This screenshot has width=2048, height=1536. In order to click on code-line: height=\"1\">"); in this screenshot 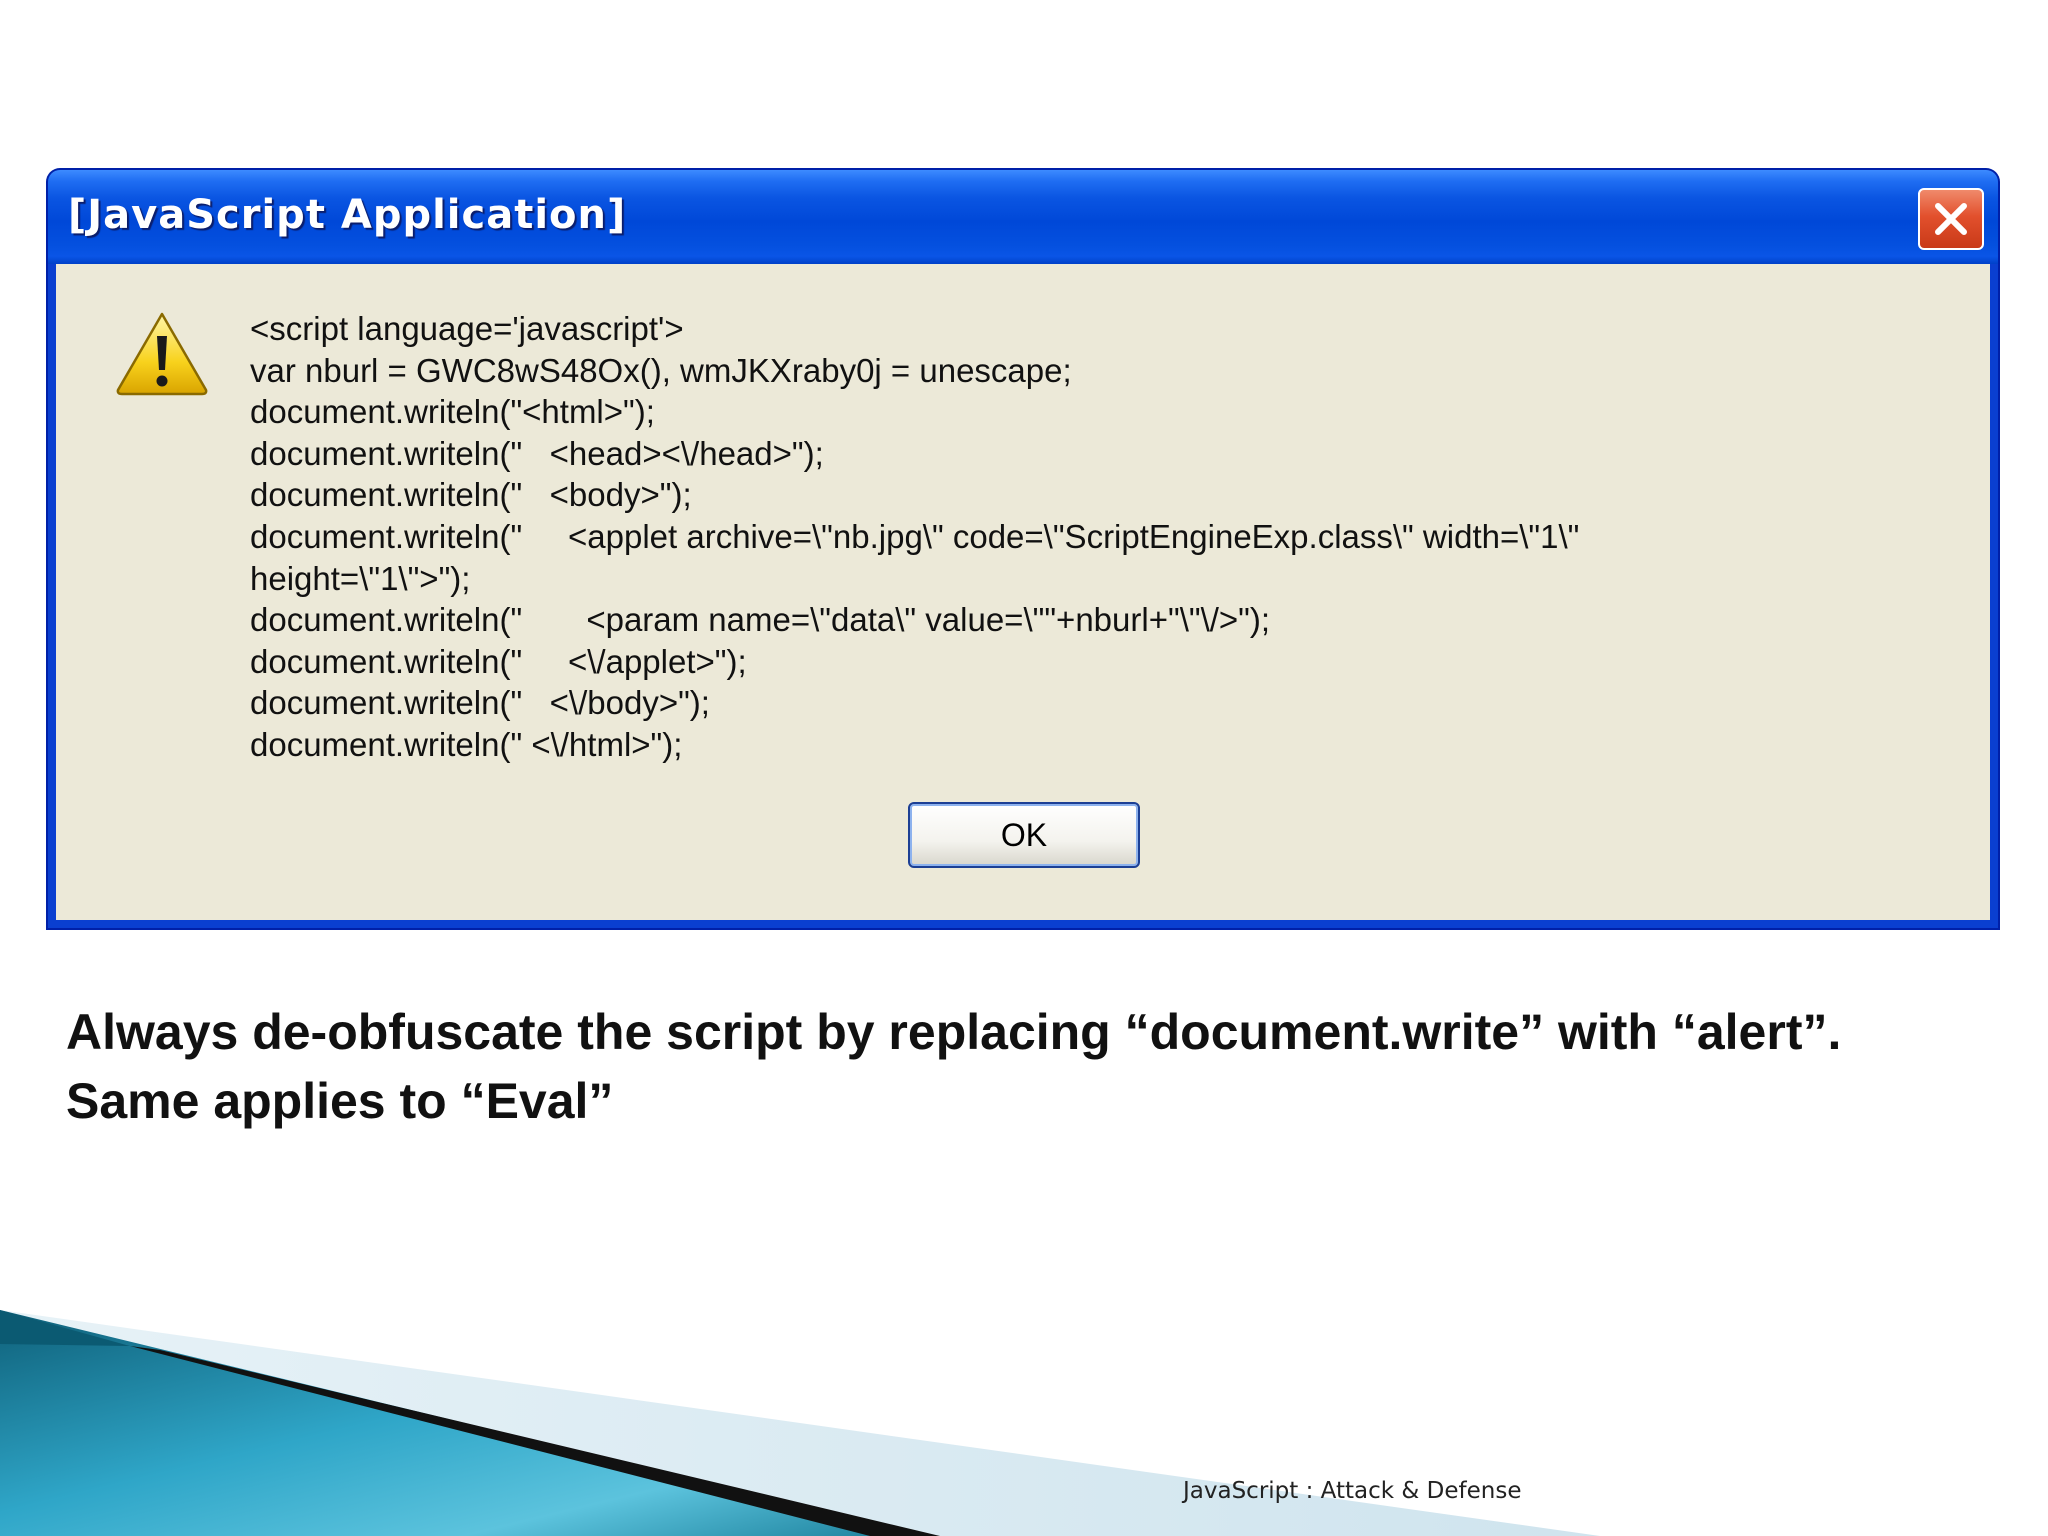, I will do `click(360, 578)`.